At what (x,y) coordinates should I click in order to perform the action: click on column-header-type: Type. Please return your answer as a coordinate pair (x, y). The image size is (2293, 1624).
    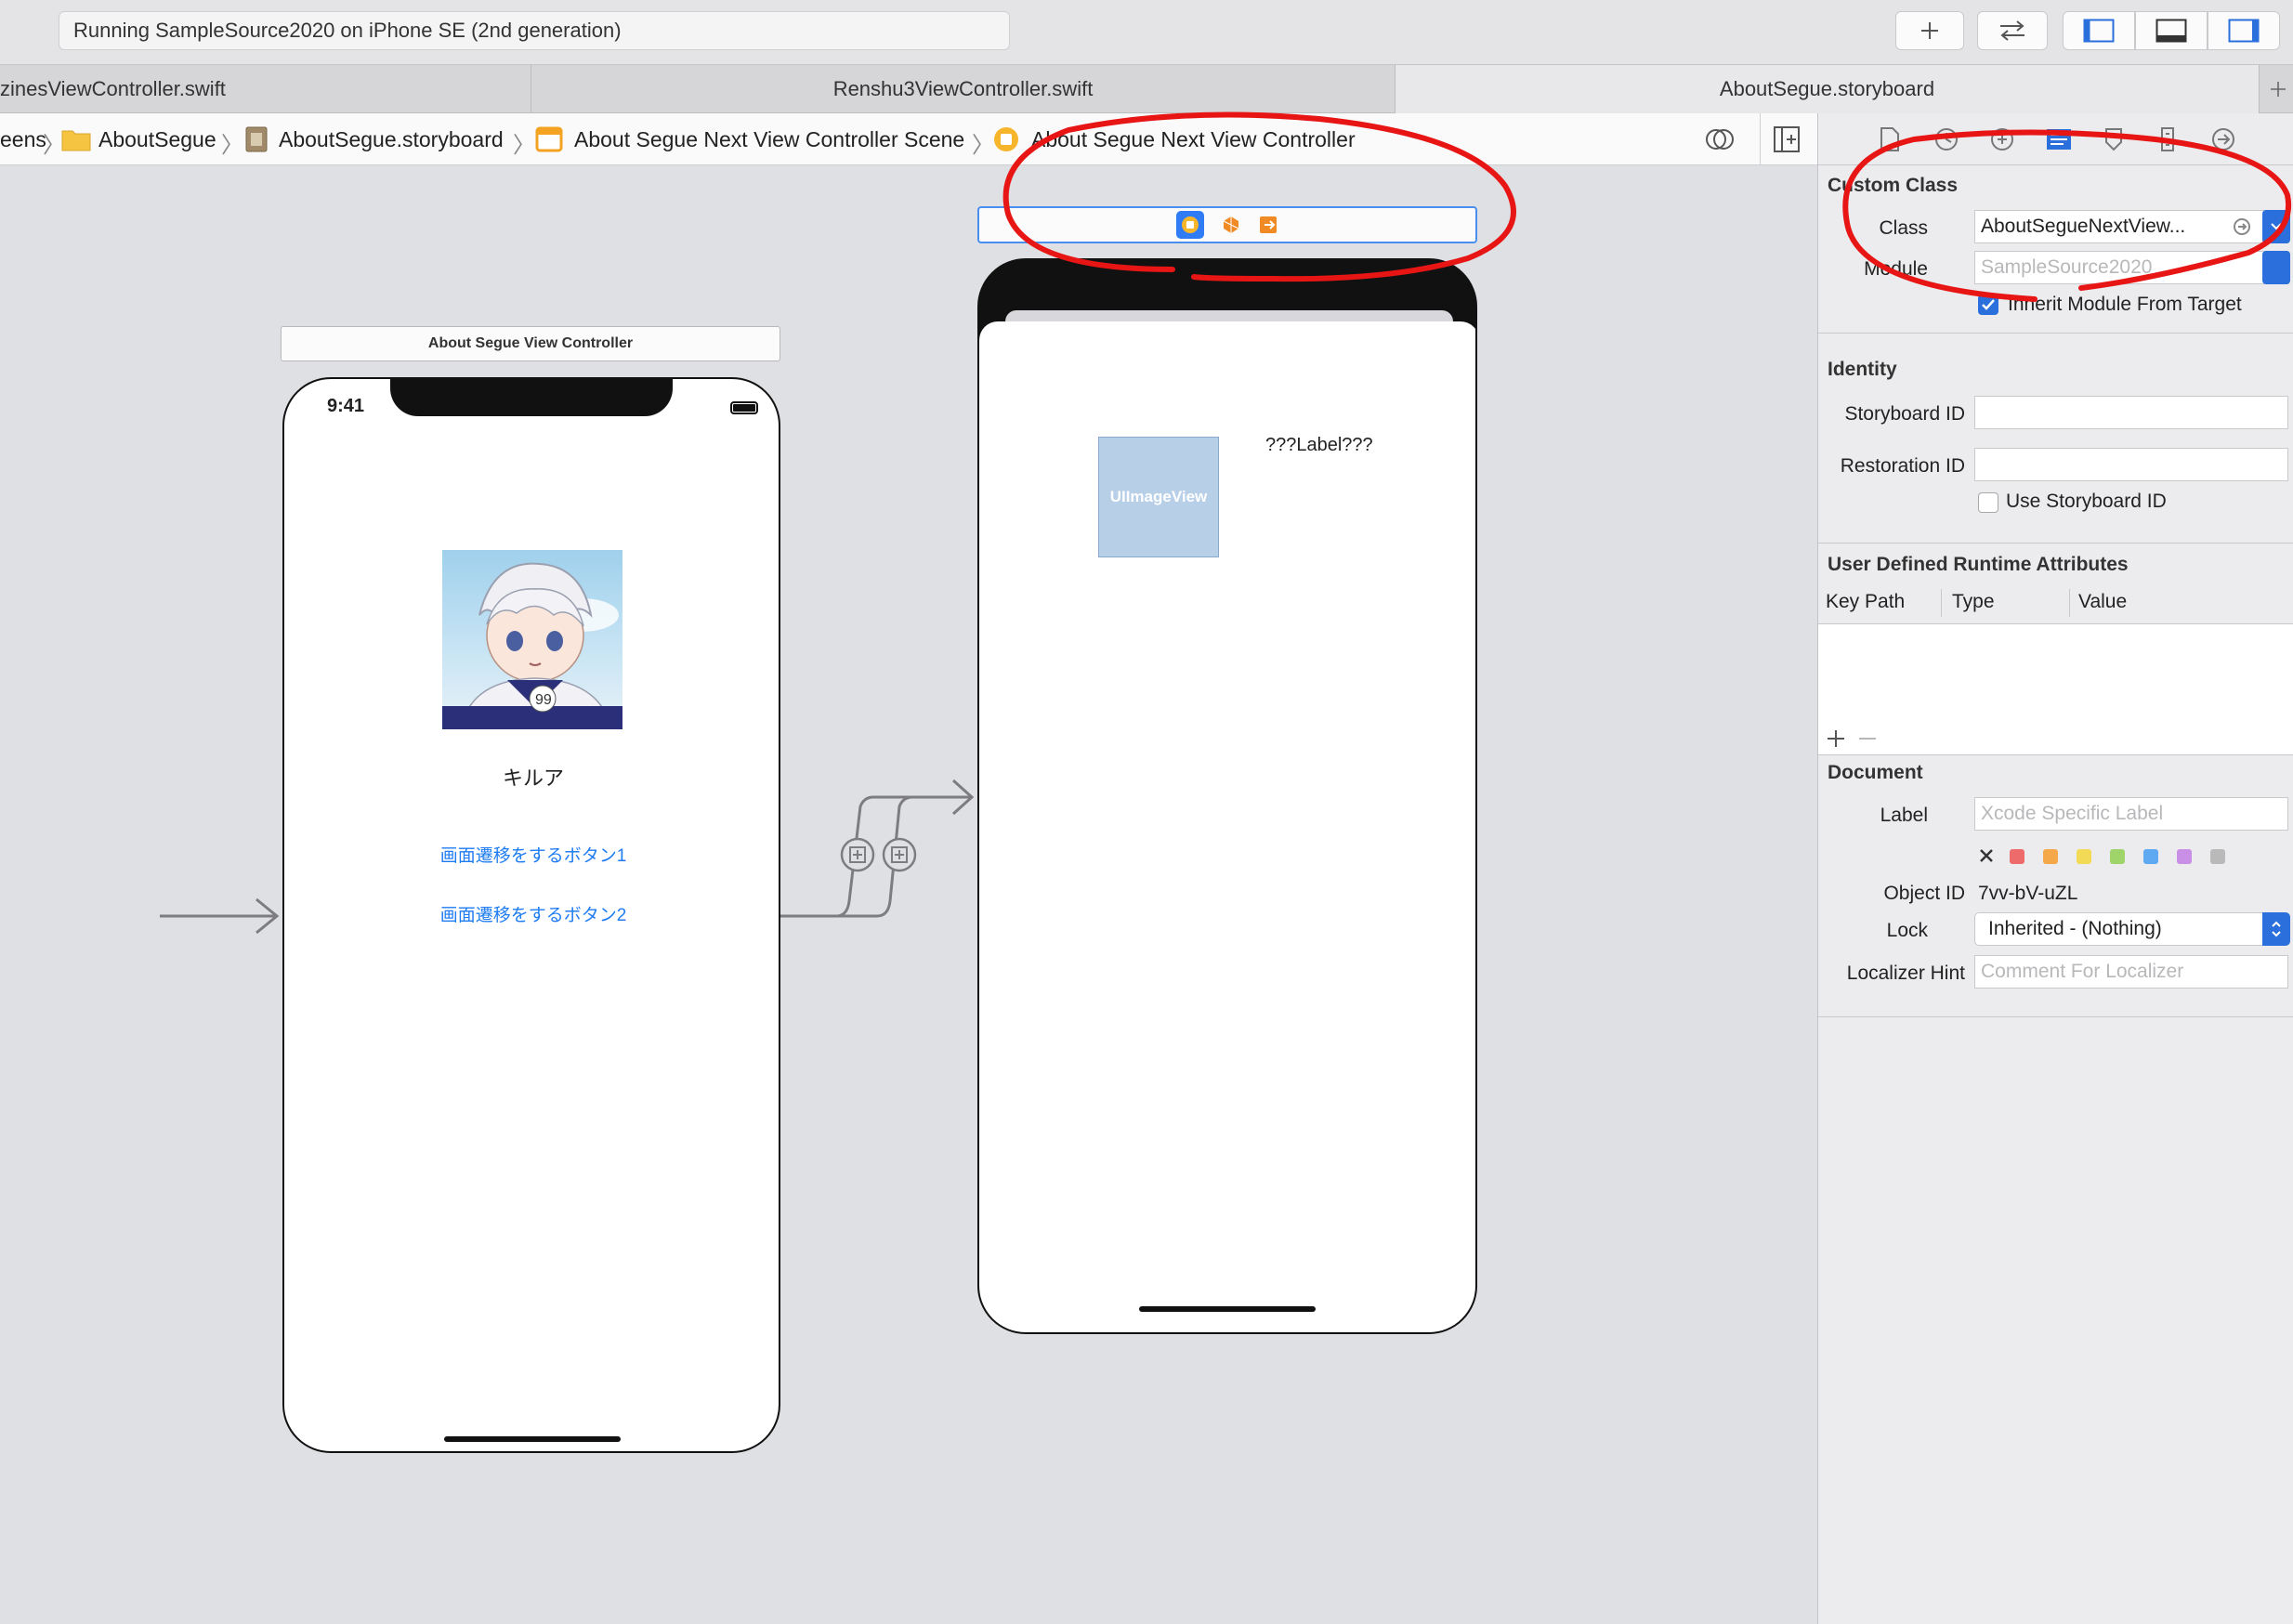
    Looking at the image, I should click on (1973, 602).